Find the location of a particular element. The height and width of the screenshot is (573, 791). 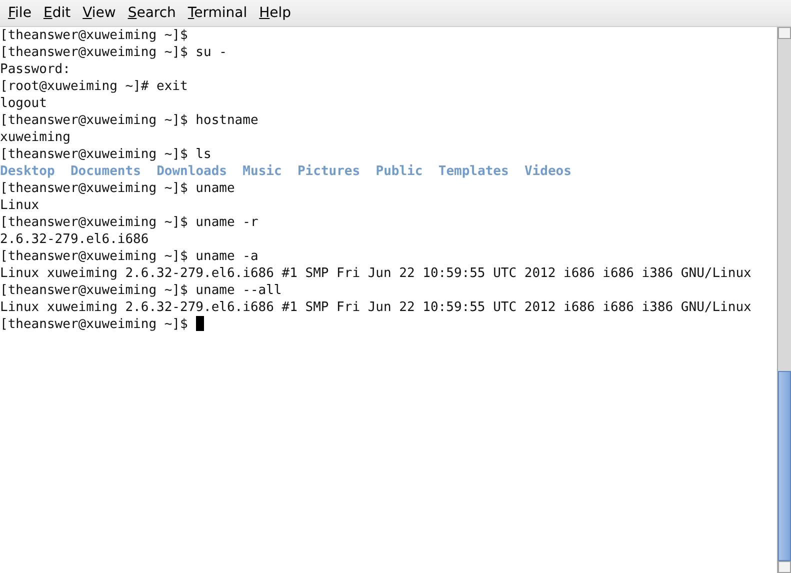

terminal-line: [root@xuweiming ~]# exit is located at coordinates (94, 86).